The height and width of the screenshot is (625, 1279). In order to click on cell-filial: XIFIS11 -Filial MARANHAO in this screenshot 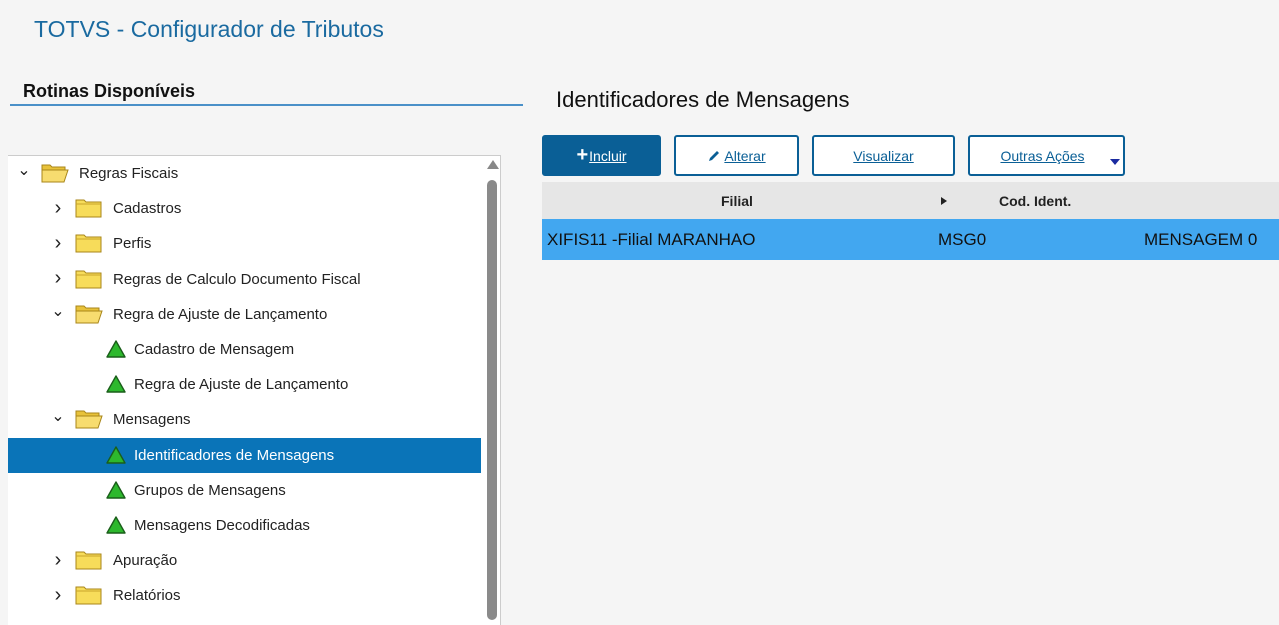, I will do `click(651, 239)`.